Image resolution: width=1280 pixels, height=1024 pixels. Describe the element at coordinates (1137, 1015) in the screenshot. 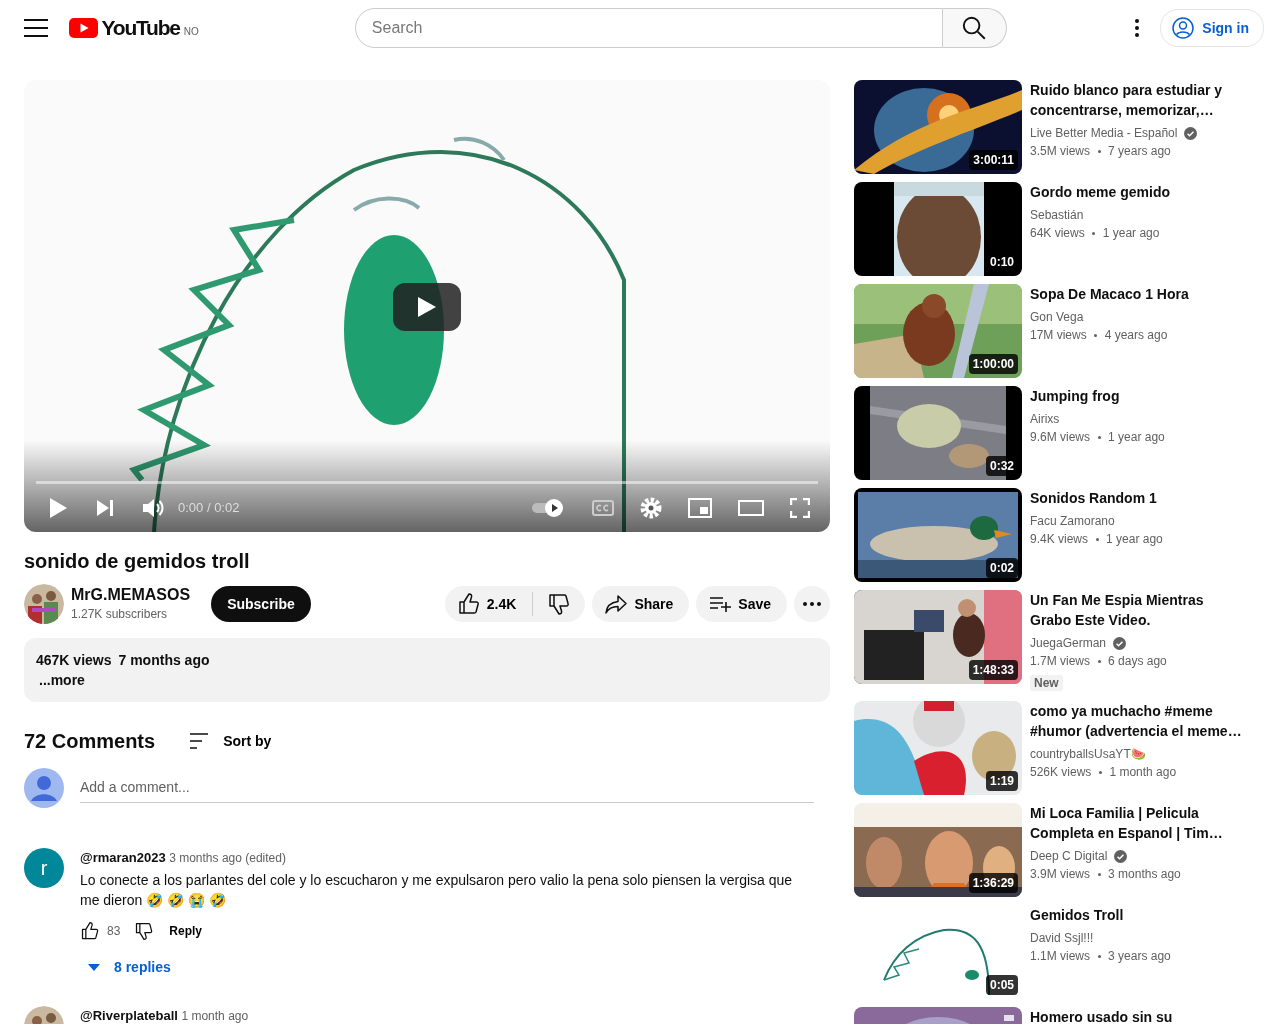

I see `video-title: Homero usado sin su` at that location.